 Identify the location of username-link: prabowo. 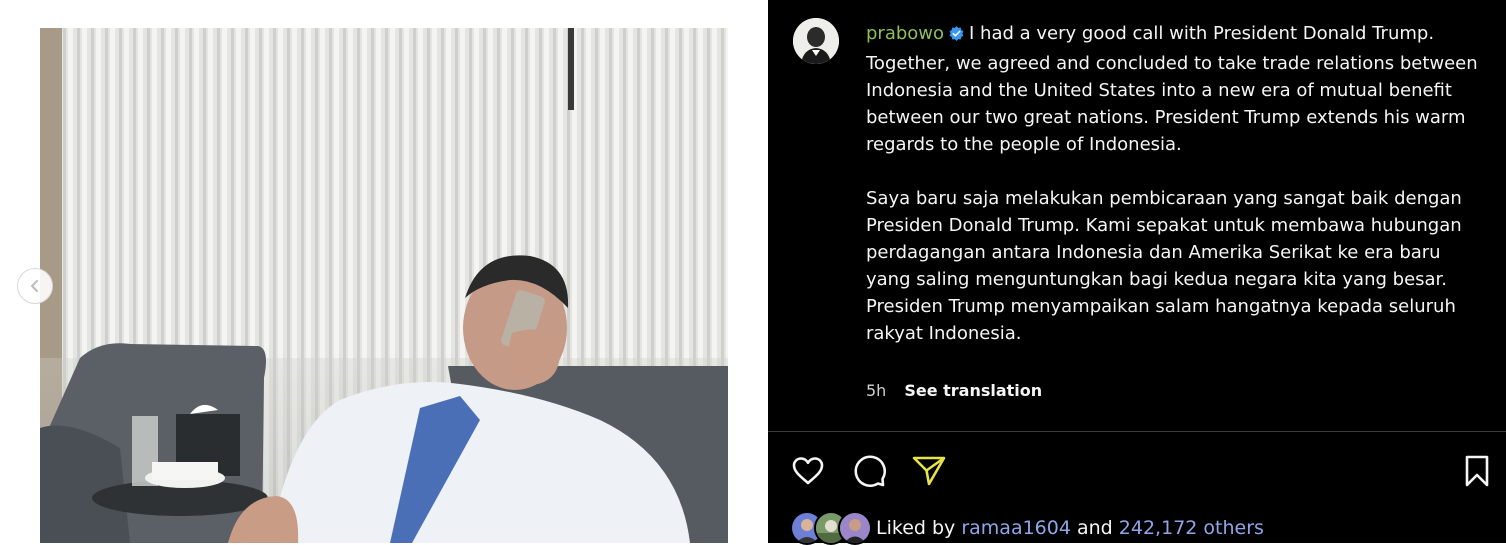
(905, 33).